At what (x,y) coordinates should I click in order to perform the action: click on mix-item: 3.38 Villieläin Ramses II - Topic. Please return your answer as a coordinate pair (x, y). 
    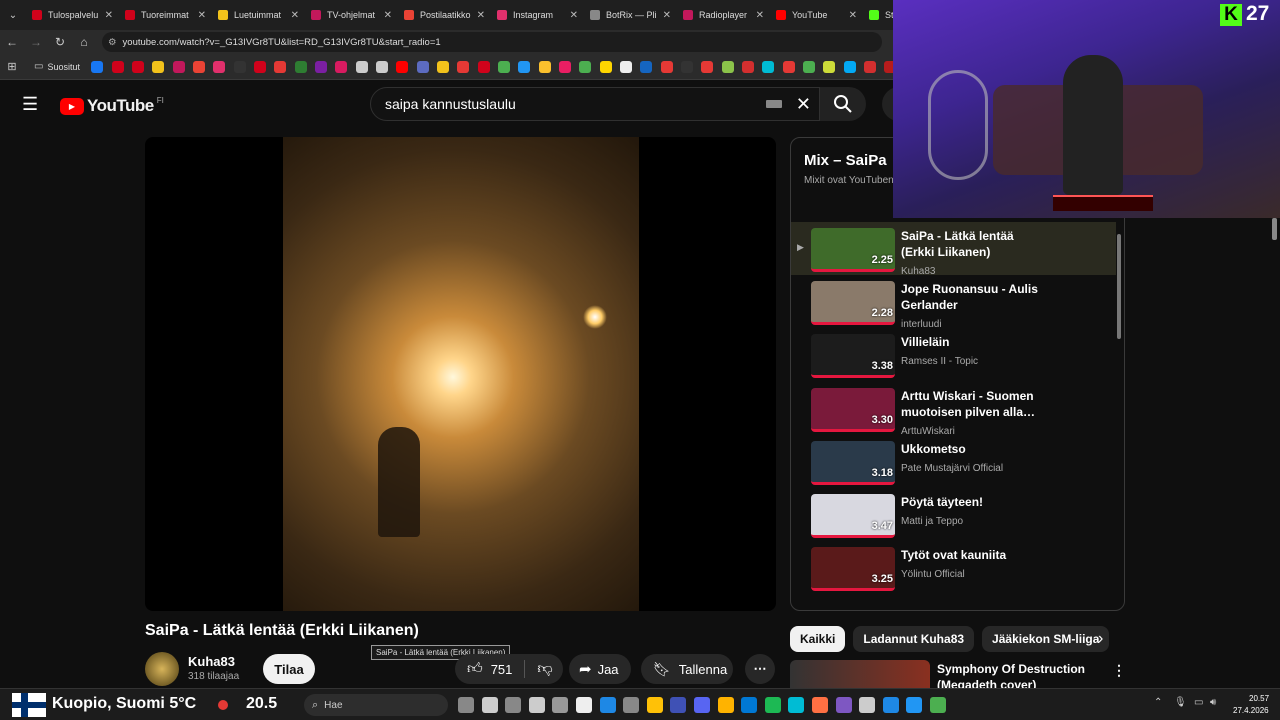
    Looking at the image, I should click on (953, 354).